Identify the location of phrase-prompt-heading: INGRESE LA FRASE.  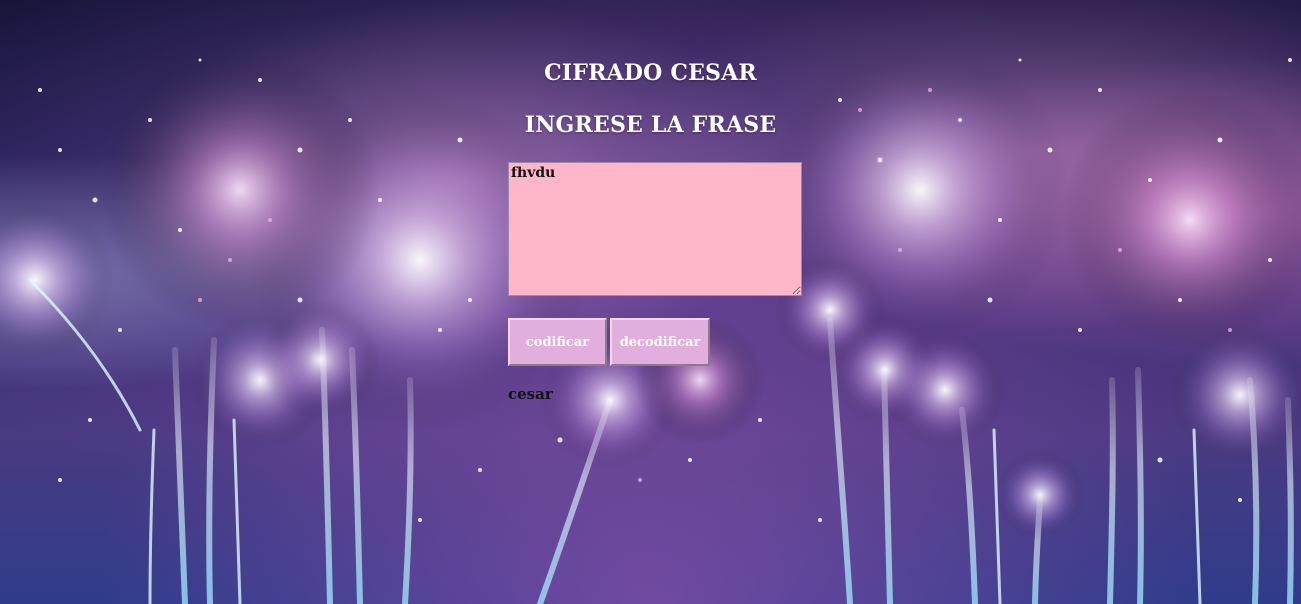
(650, 125).